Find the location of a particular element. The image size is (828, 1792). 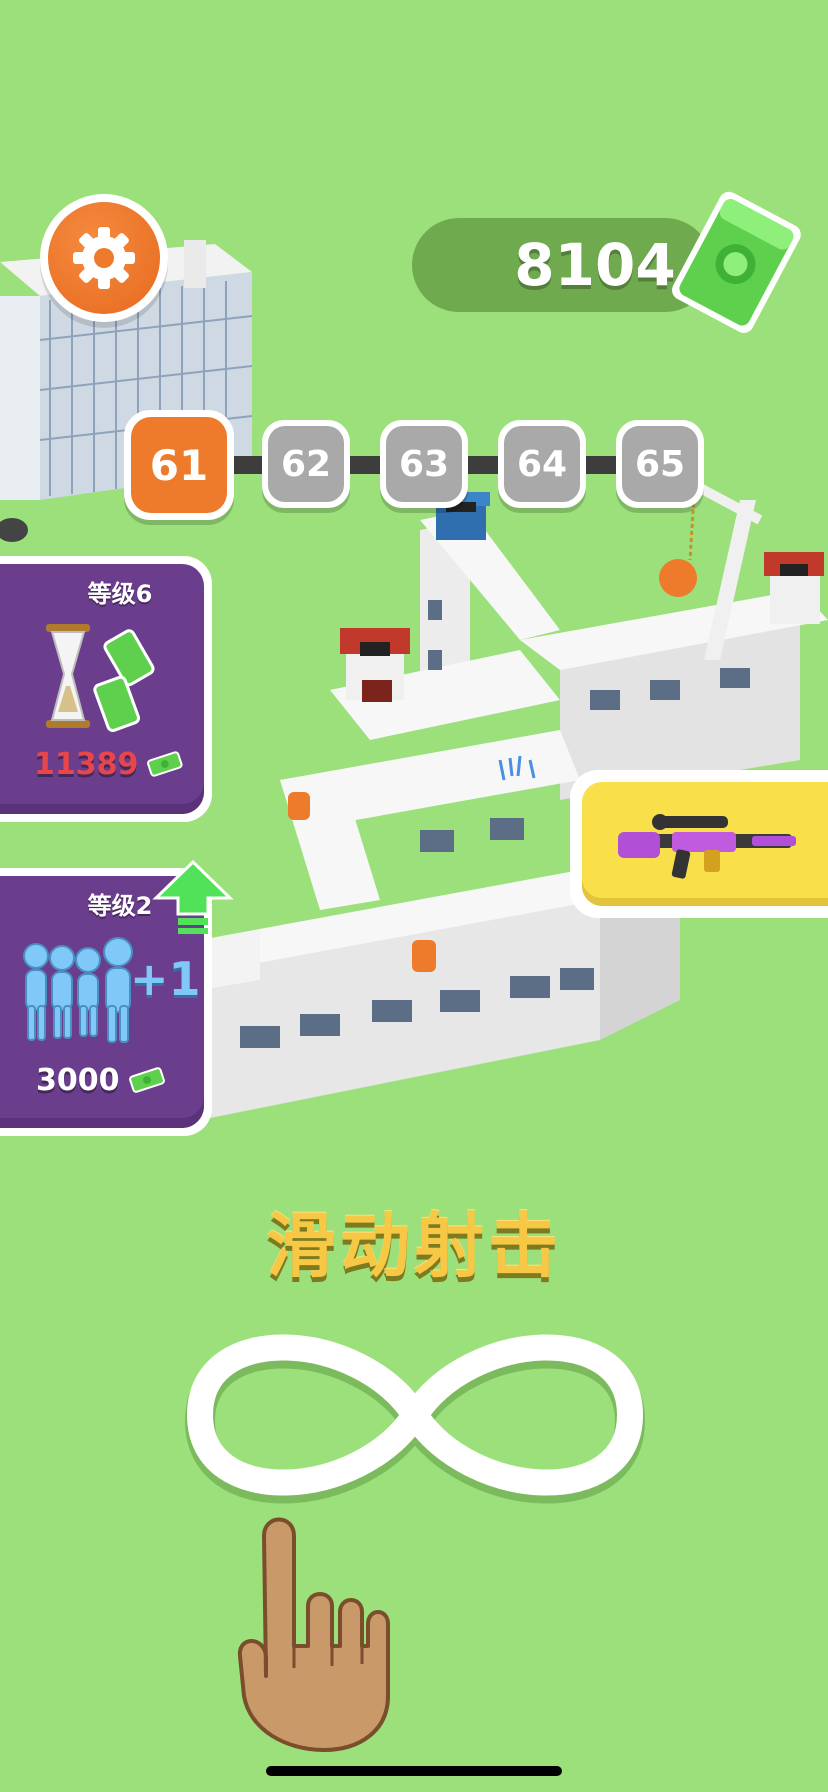

level-node: 63 is located at coordinates (424, 464).